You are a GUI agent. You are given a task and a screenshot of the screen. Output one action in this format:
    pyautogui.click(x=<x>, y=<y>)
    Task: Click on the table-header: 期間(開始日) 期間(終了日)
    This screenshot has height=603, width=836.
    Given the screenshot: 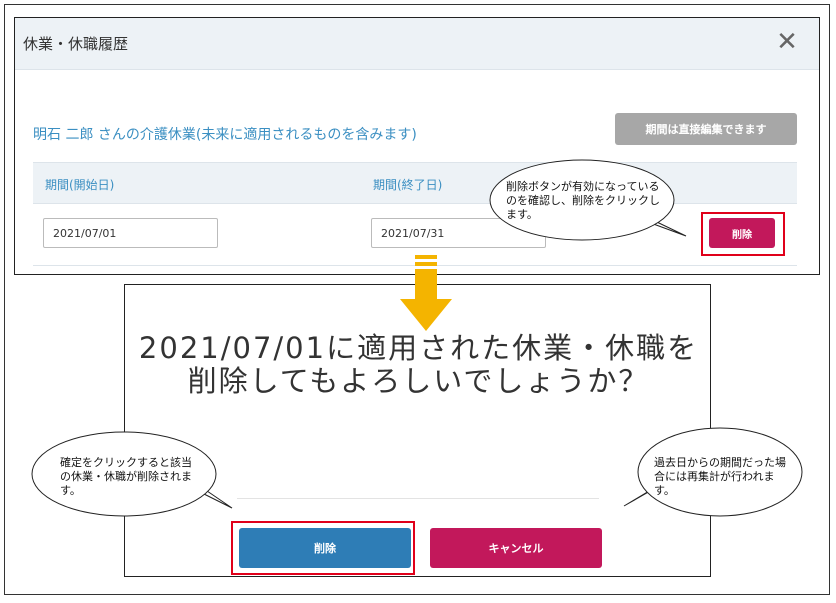 What is the action you would take?
    pyautogui.click(x=415, y=183)
    